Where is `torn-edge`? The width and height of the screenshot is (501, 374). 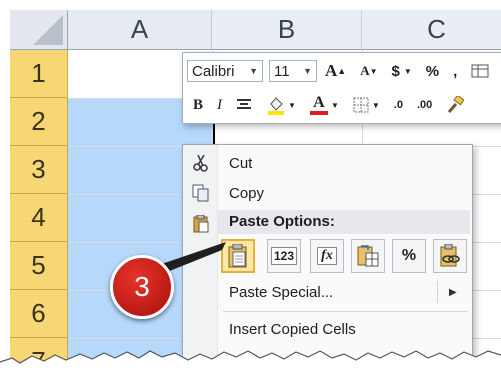 torn-edge is located at coordinates (250, 362).